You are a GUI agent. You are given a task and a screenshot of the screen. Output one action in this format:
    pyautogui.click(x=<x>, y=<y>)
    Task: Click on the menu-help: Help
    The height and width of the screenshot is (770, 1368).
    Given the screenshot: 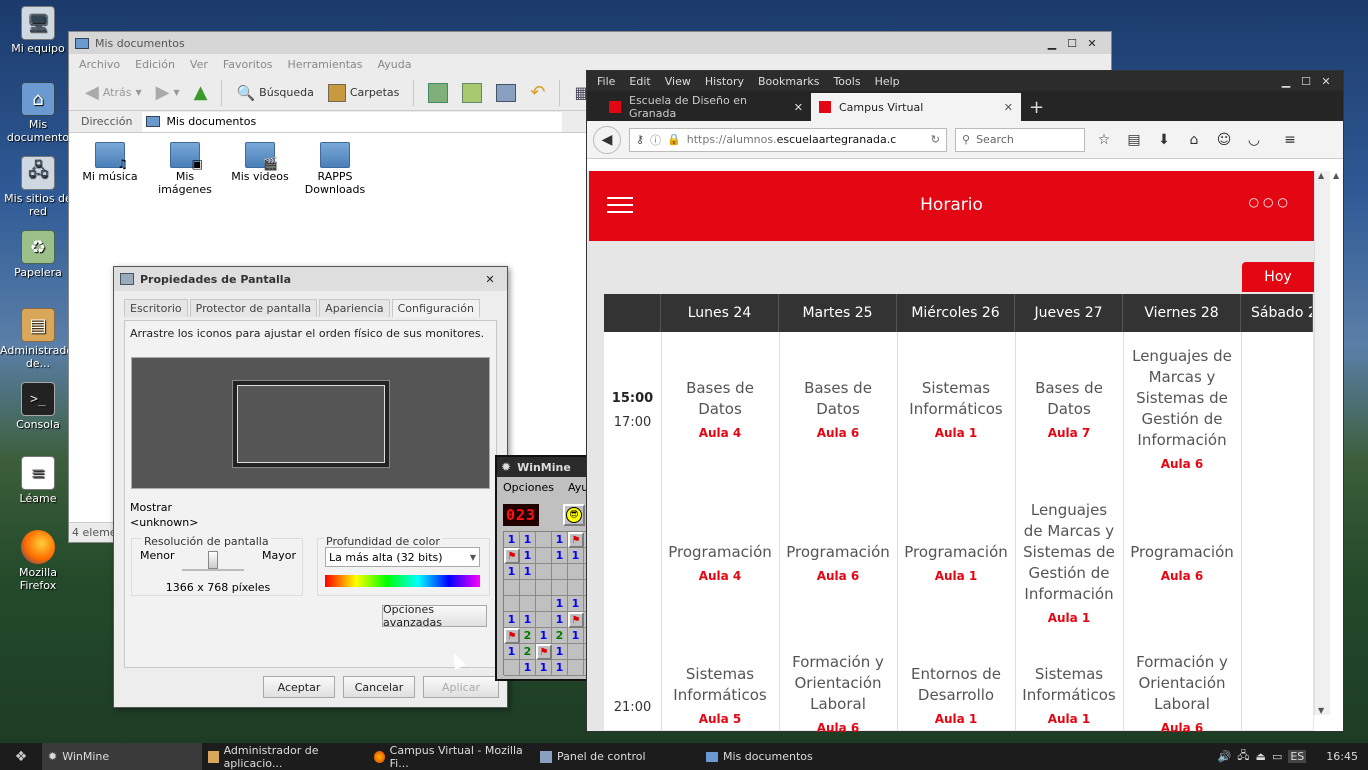 What is the action you would take?
    pyautogui.click(x=887, y=81)
    